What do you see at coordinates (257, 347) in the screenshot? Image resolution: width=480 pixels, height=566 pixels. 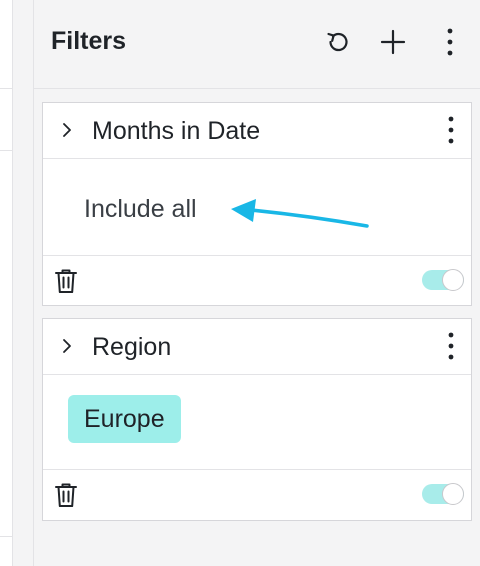 I see `filter-card-header: Region` at bounding box center [257, 347].